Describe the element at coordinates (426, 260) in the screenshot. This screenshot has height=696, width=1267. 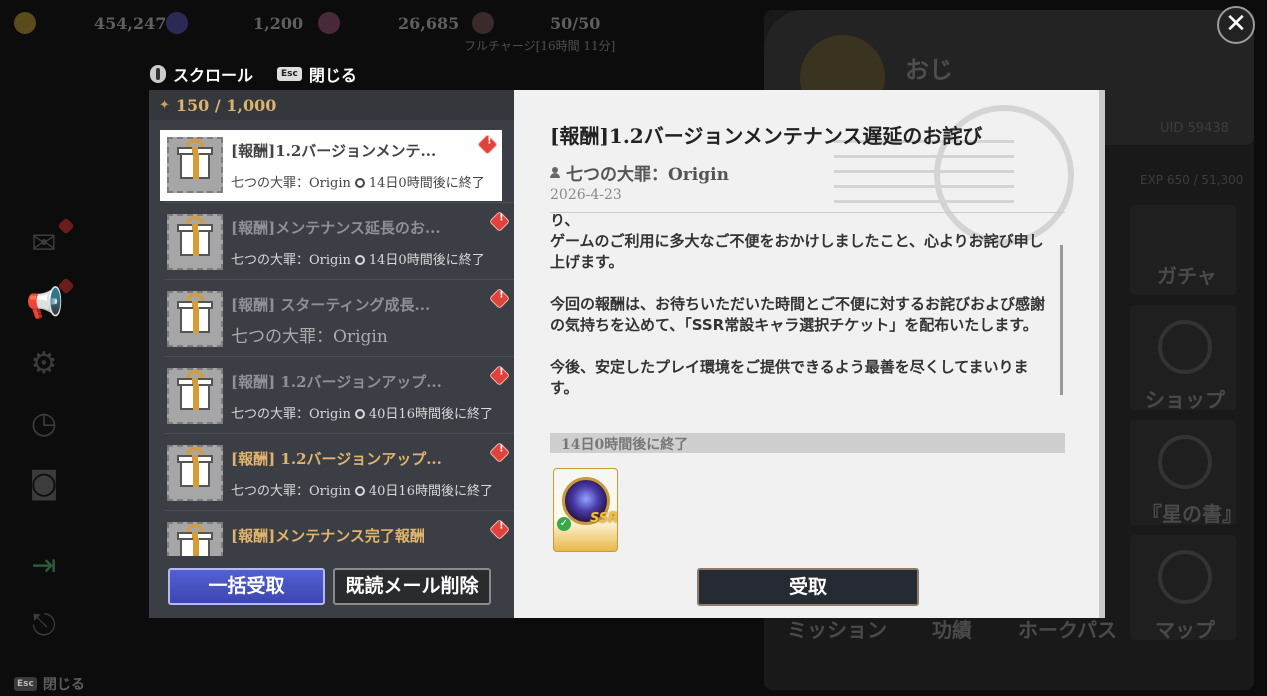
I see `mail-item-expiry: 14日0時間後に終了` at that location.